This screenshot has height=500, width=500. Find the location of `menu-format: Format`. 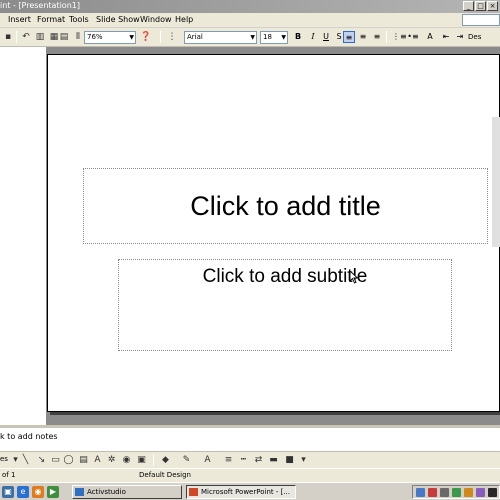

menu-format: Format is located at coordinates (51, 19).